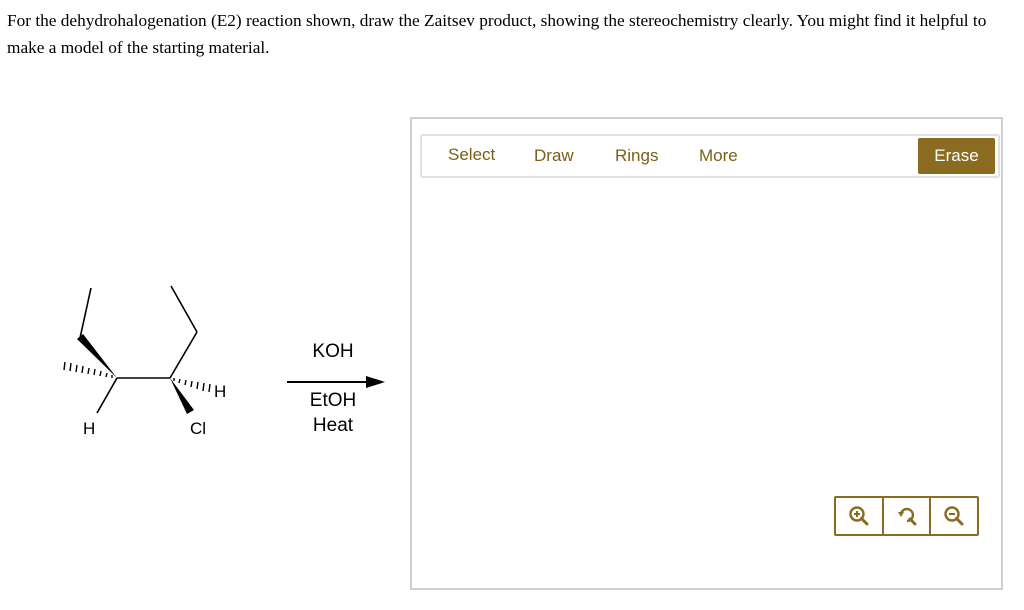 This screenshot has width=1024, height=610. What do you see at coordinates (336, 382) in the screenshot?
I see `reaction-arrow` at bounding box center [336, 382].